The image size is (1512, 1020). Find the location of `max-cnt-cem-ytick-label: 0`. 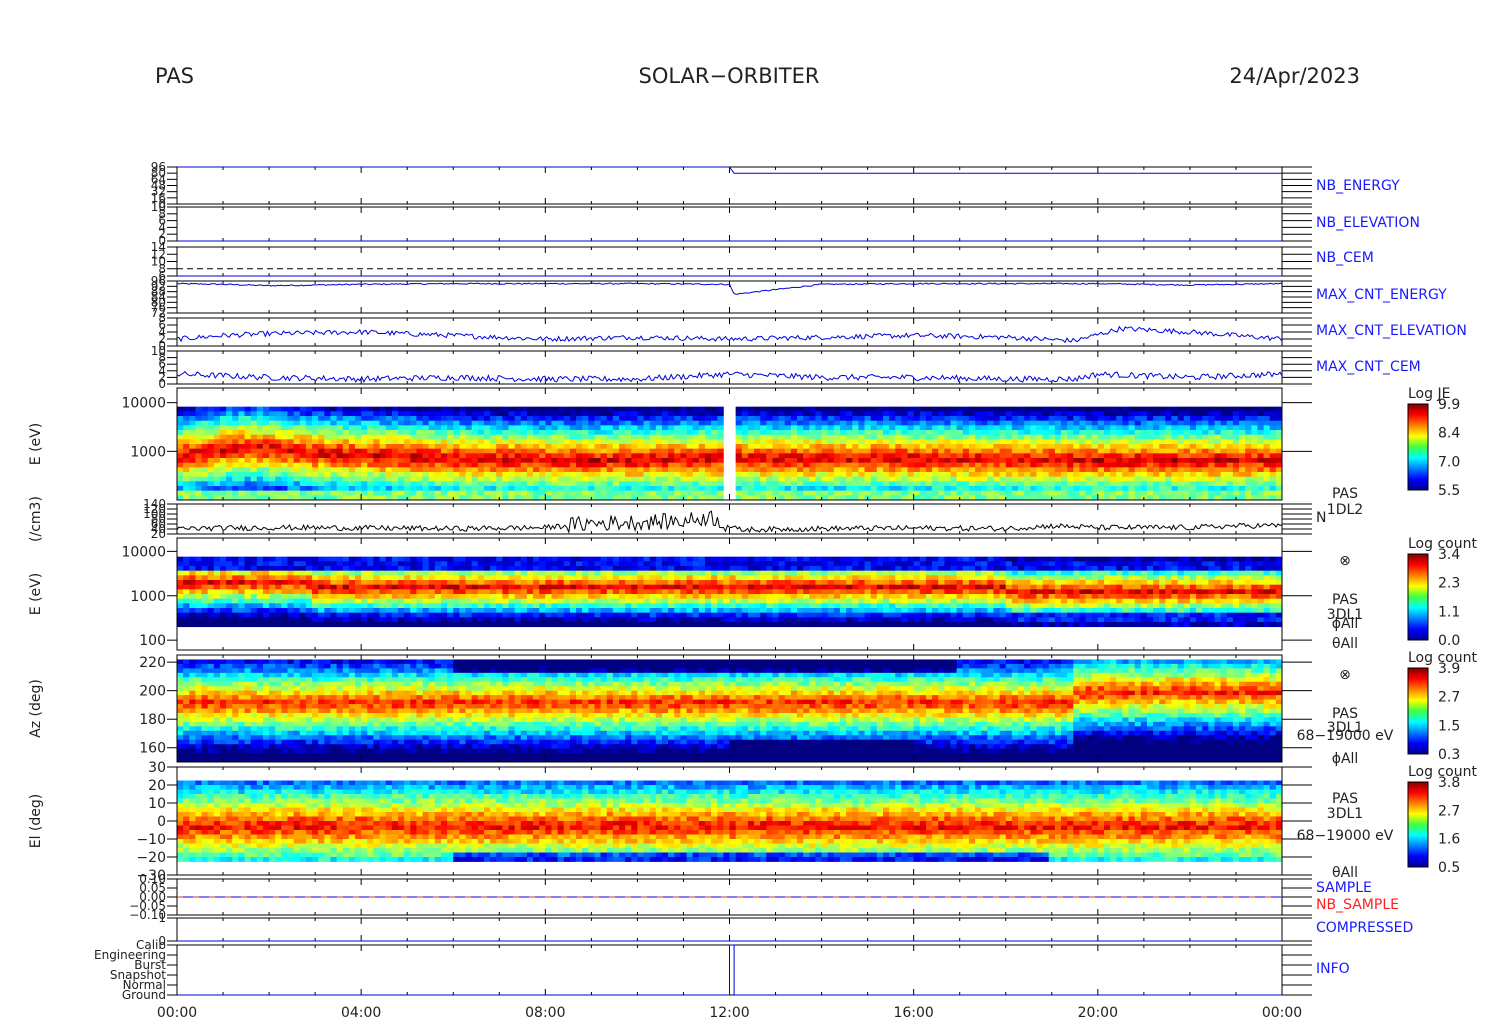

max-cnt-cem-ytick-label: 0 is located at coordinates (162, 384).